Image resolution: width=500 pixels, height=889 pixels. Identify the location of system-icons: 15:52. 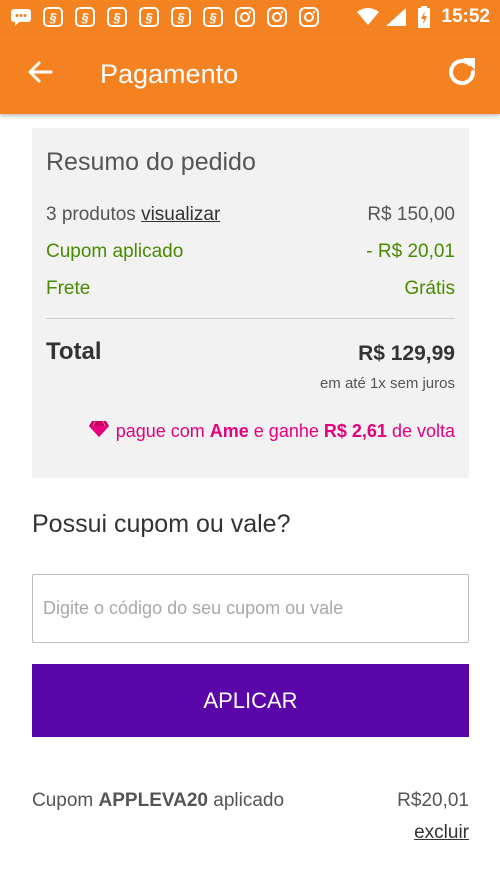
(423, 17).